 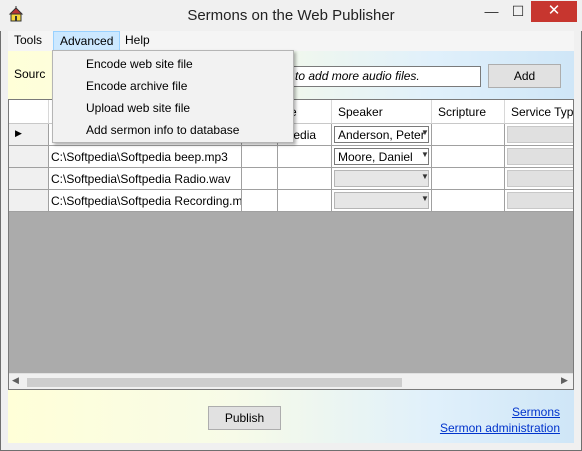 What do you see at coordinates (138, 108) in the screenshot?
I see `menu-item-upload-web-site-file: Upload web site file` at bounding box center [138, 108].